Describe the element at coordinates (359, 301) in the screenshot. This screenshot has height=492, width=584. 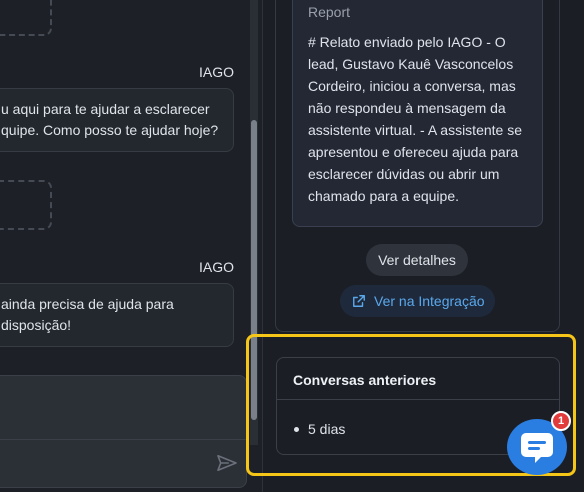
I see `external-link-icon` at that location.